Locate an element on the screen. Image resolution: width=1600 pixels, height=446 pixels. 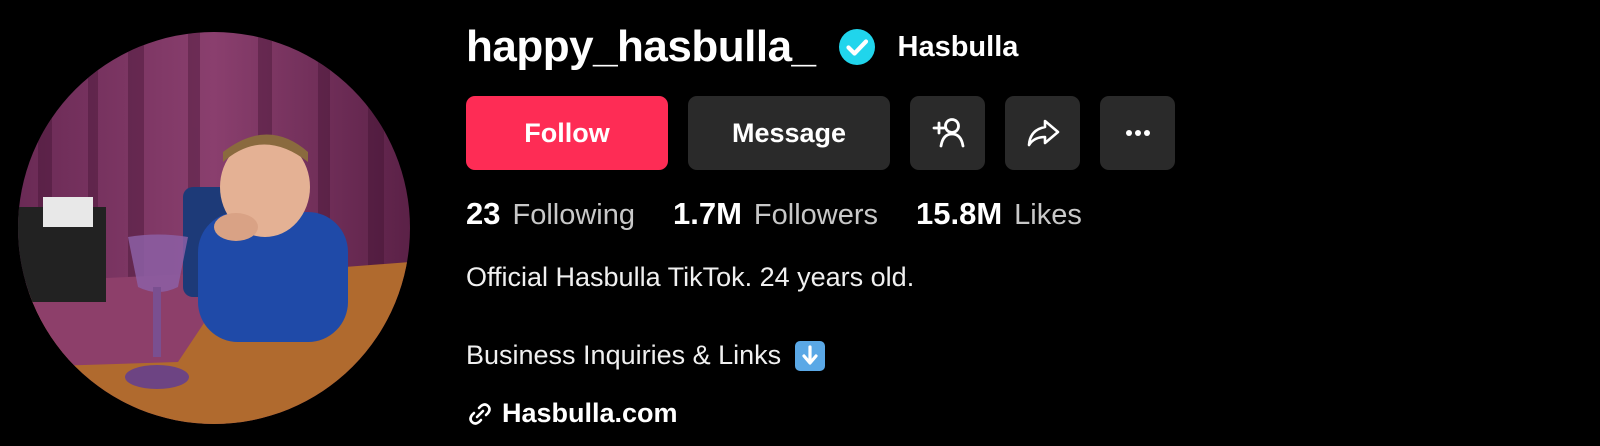
bio-line: Official Hasbulla TikTok. 24 years old. is located at coordinates (690, 277).